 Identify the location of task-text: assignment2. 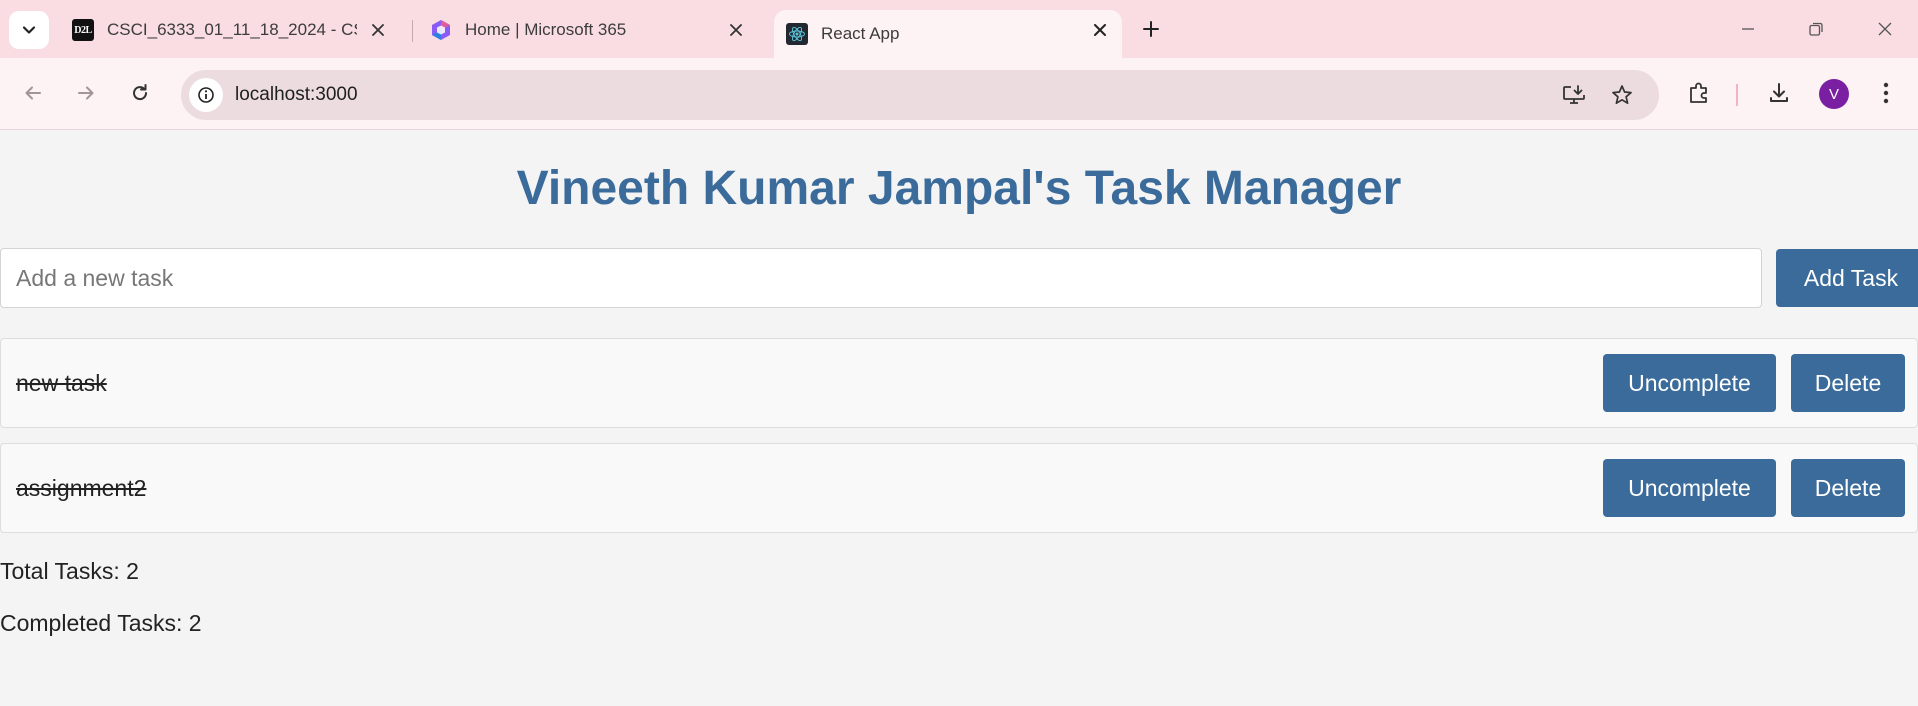
(81, 488).